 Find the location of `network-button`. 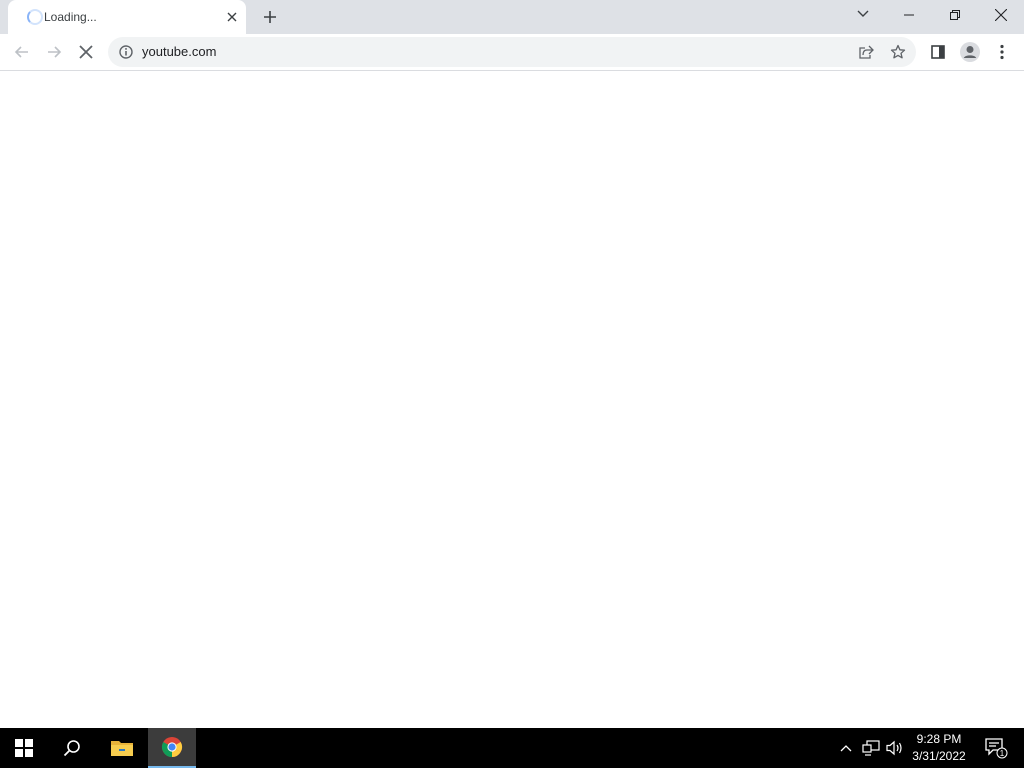

network-button is located at coordinates (871, 748).